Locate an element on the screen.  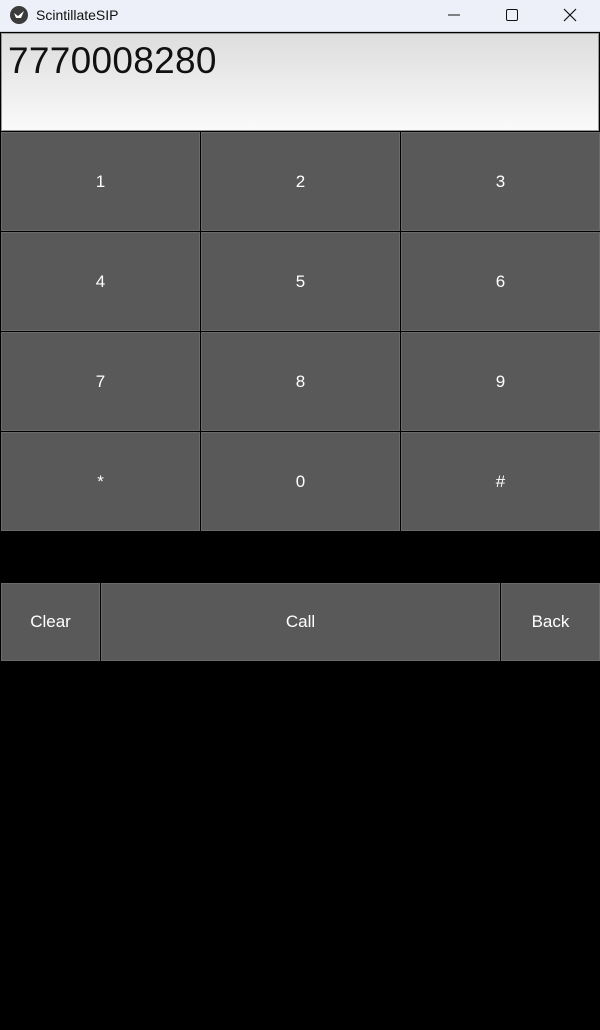
key-4: 4 is located at coordinates (100, 281).